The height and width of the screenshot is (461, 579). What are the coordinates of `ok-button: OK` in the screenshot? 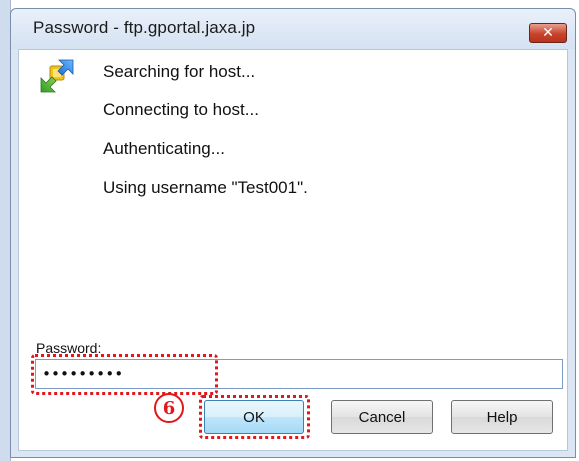 It's located at (254, 417).